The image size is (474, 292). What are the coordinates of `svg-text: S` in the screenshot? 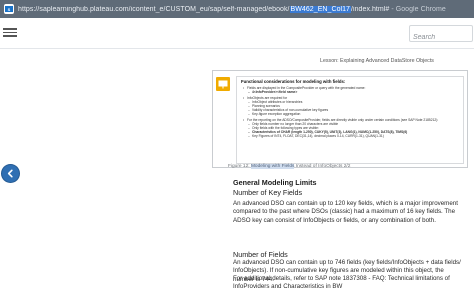 It's located at (9, 9).